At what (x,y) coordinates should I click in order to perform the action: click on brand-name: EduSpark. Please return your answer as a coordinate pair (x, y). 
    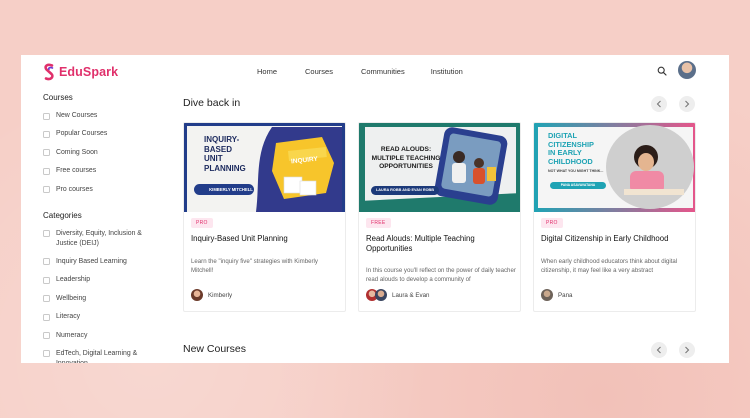
    Looking at the image, I should click on (89, 72).